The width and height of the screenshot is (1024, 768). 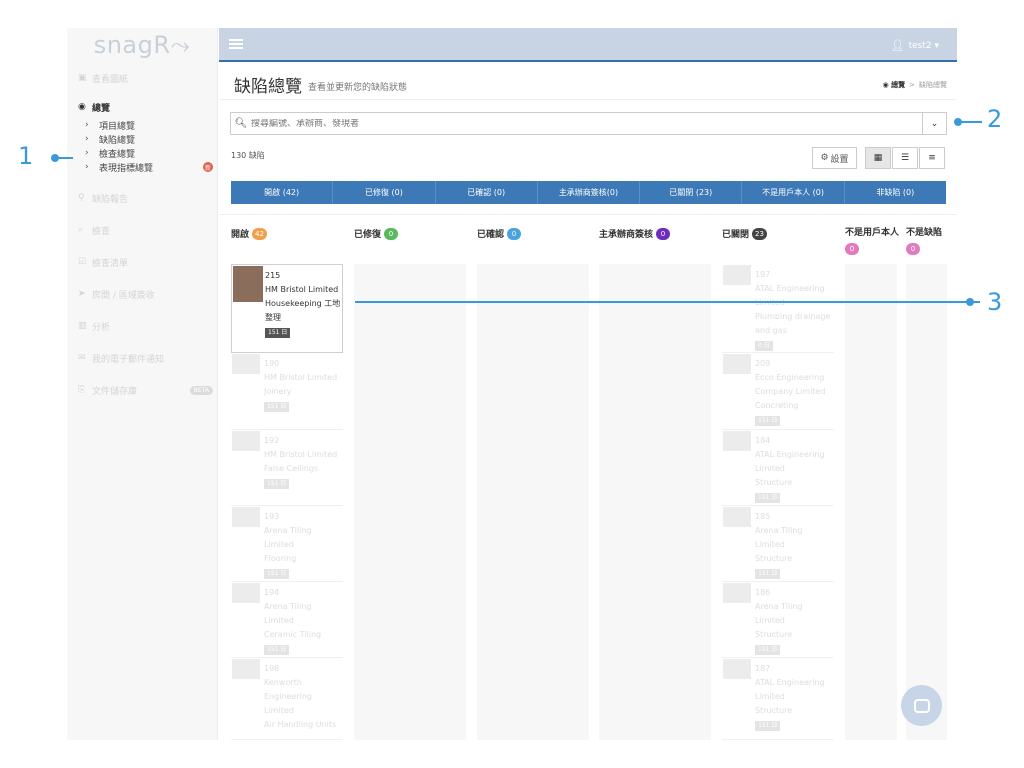 What do you see at coordinates (82, 262) in the screenshot?
I see `checklist-icon: ☑` at bounding box center [82, 262].